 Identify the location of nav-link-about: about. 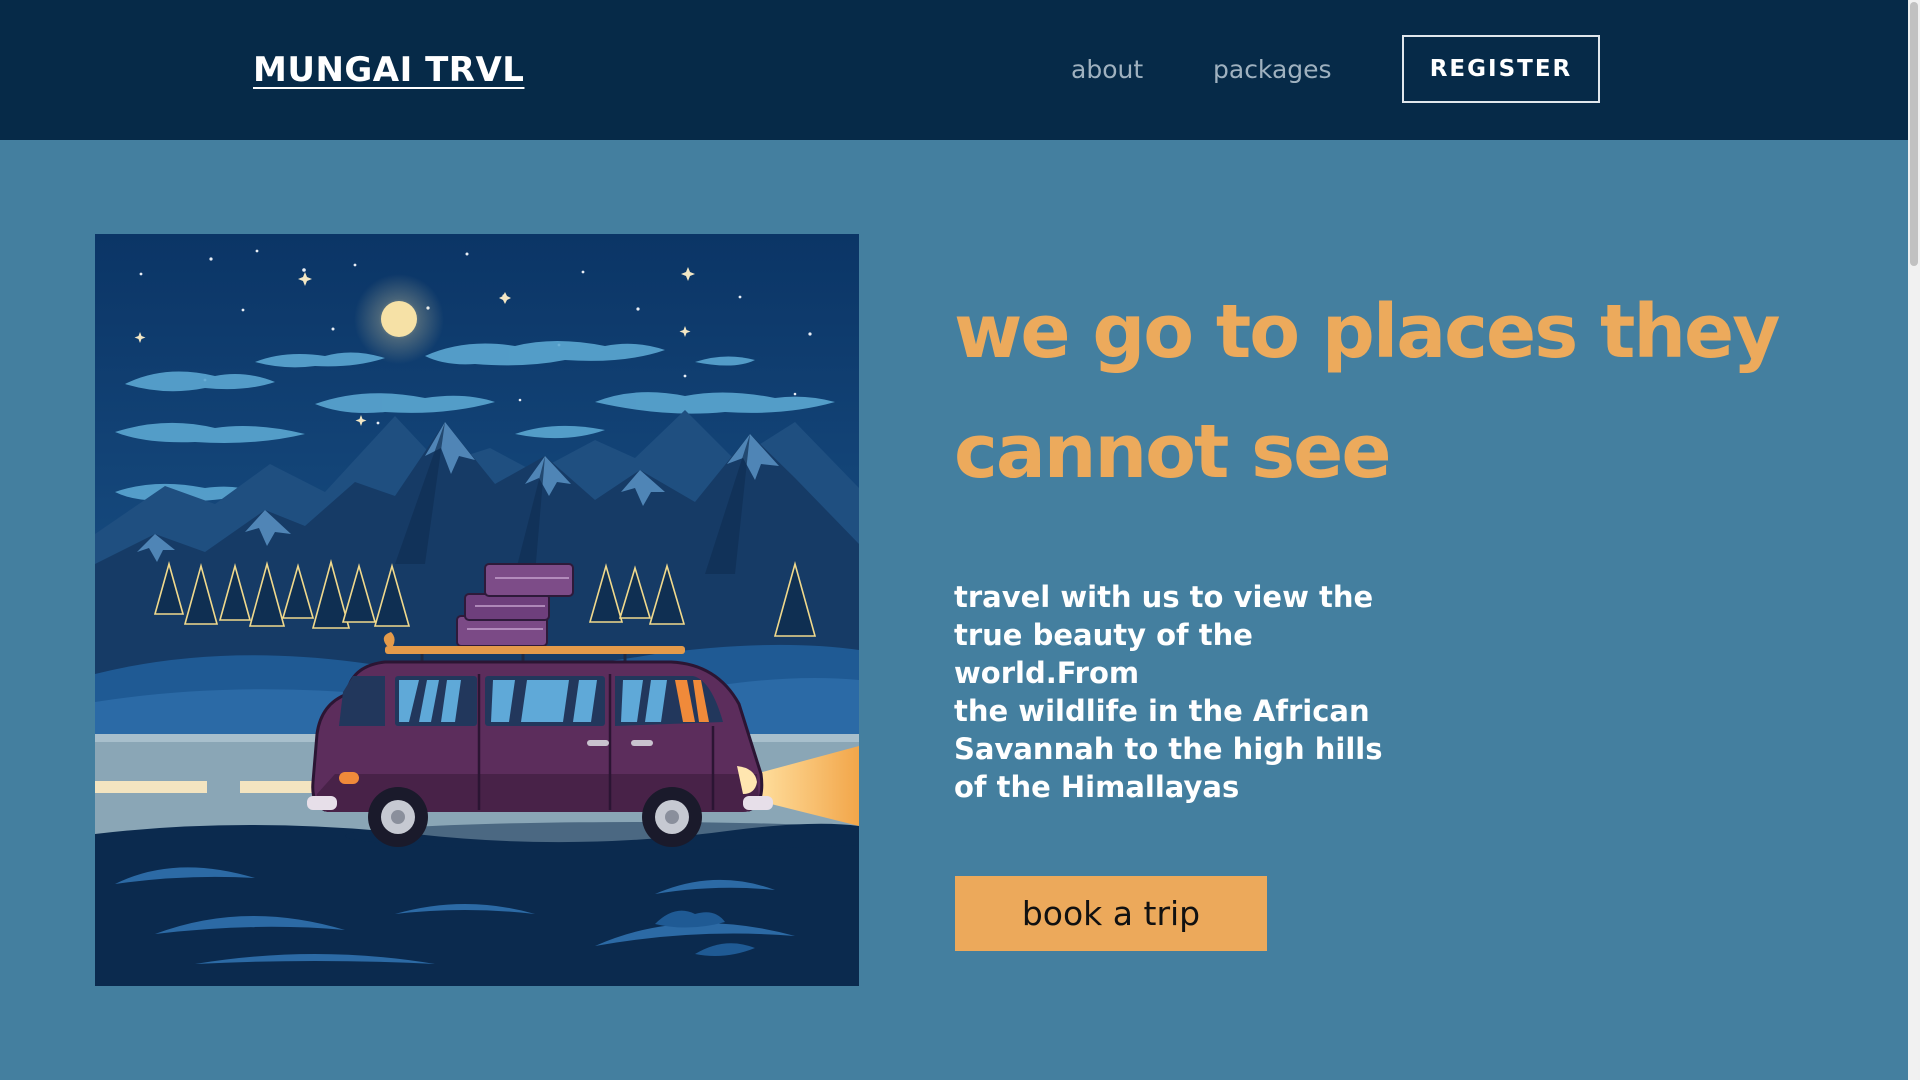
(1107, 69).